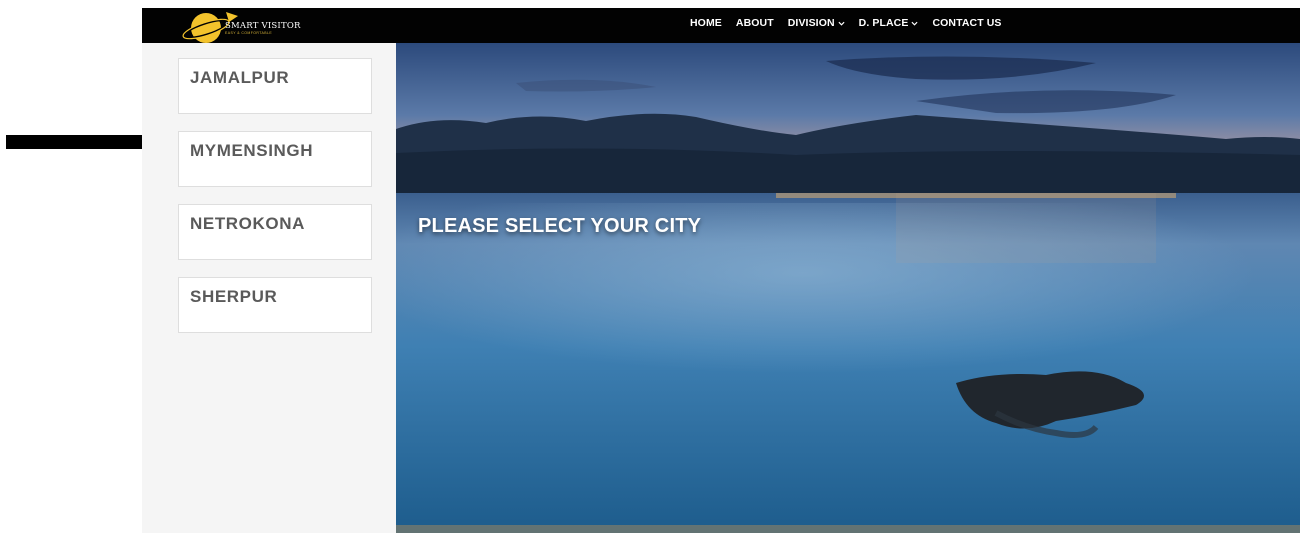  I want to click on nav-home-label: HOME, so click(706, 23).